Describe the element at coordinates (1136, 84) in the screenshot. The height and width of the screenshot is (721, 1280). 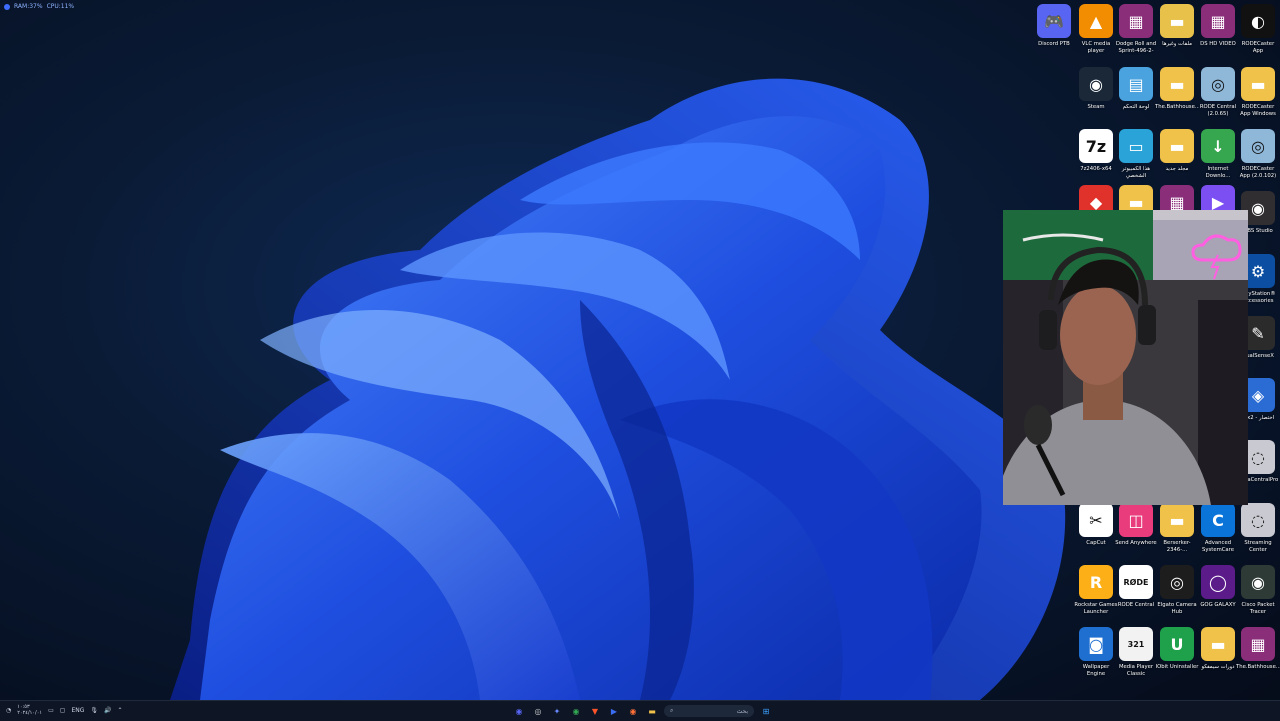
I see `app-icon: ▤` at that location.